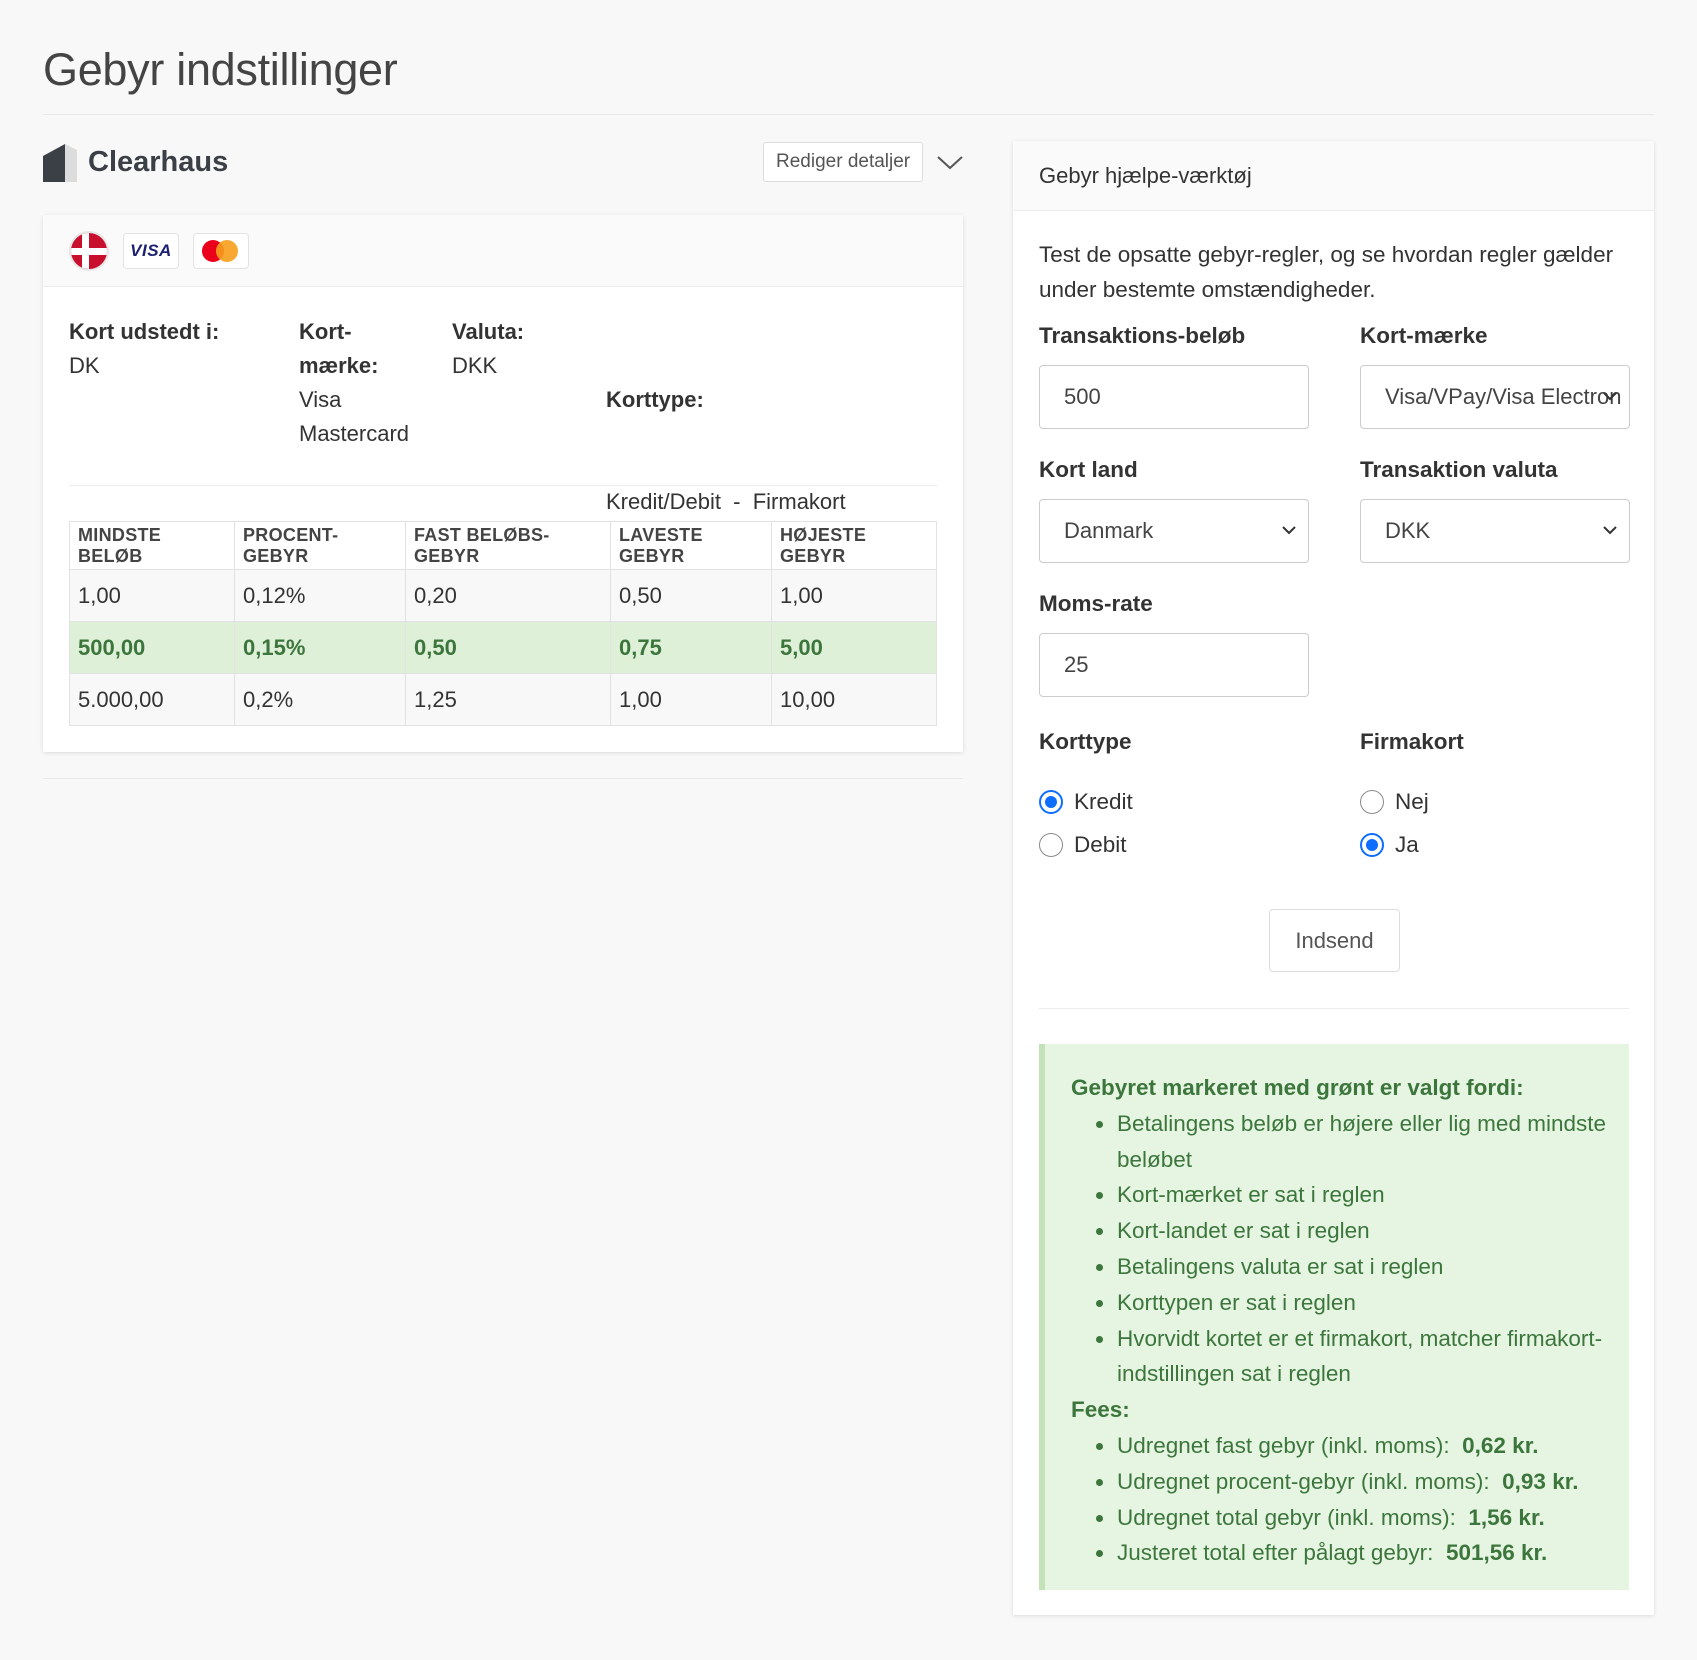  What do you see at coordinates (655, 399) in the screenshot?
I see `card-type-label: Korttype:` at bounding box center [655, 399].